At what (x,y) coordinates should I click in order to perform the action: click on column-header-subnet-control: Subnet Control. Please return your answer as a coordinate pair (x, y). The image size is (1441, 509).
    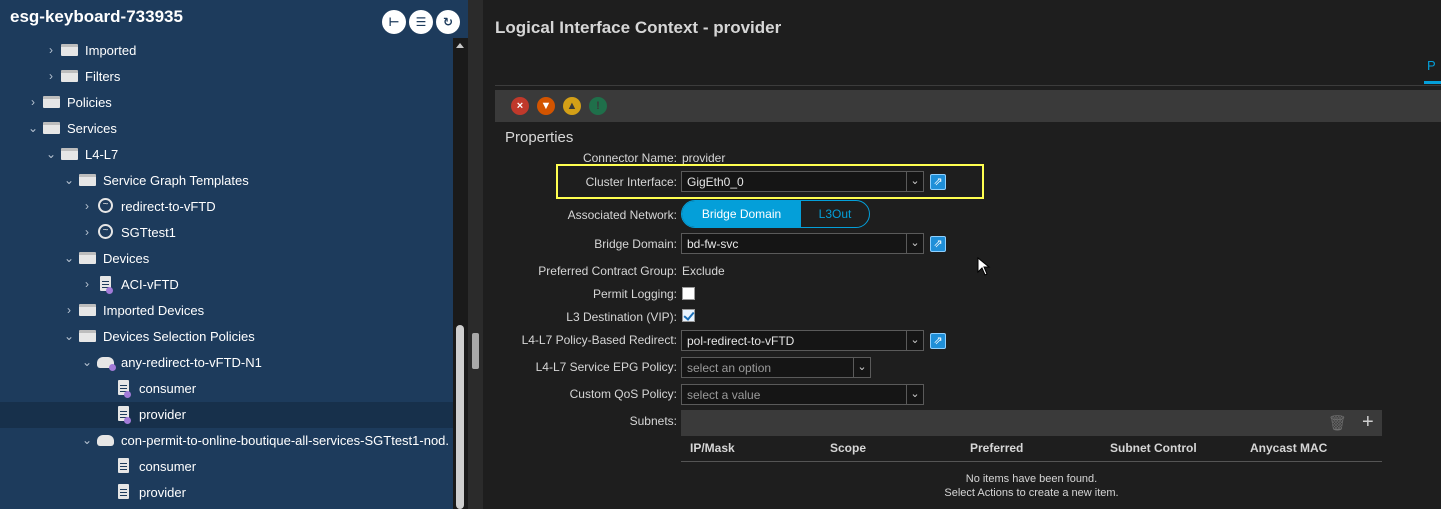
    Looking at the image, I should click on (1153, 448).